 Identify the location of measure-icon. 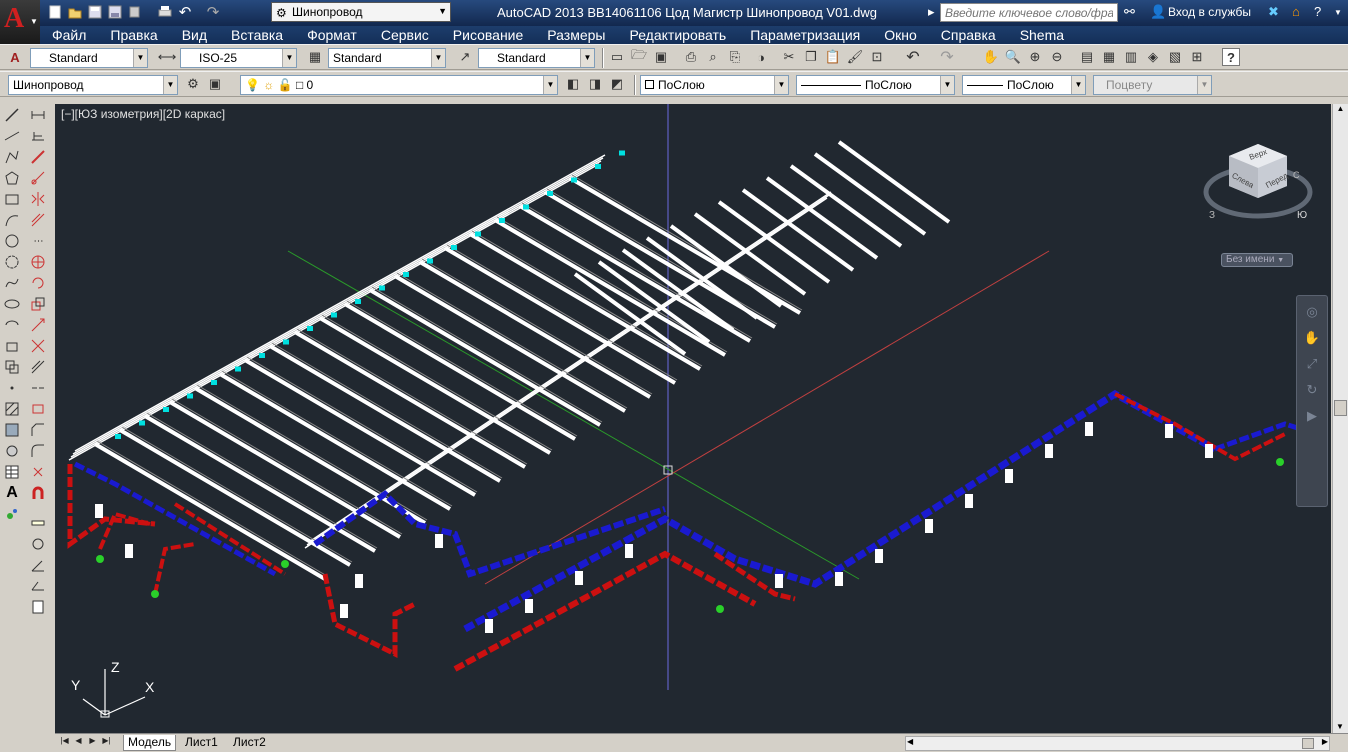
(38, 523).